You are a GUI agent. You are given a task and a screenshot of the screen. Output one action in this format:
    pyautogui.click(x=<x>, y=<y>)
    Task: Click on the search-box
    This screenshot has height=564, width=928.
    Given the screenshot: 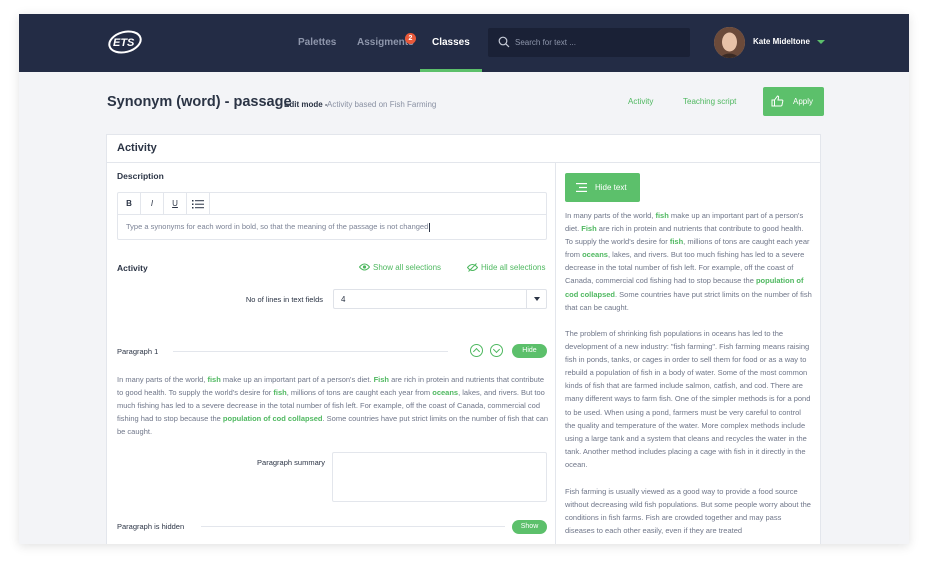 What is the action you would take?
    pyautogui.click(x=589, y=42)
    